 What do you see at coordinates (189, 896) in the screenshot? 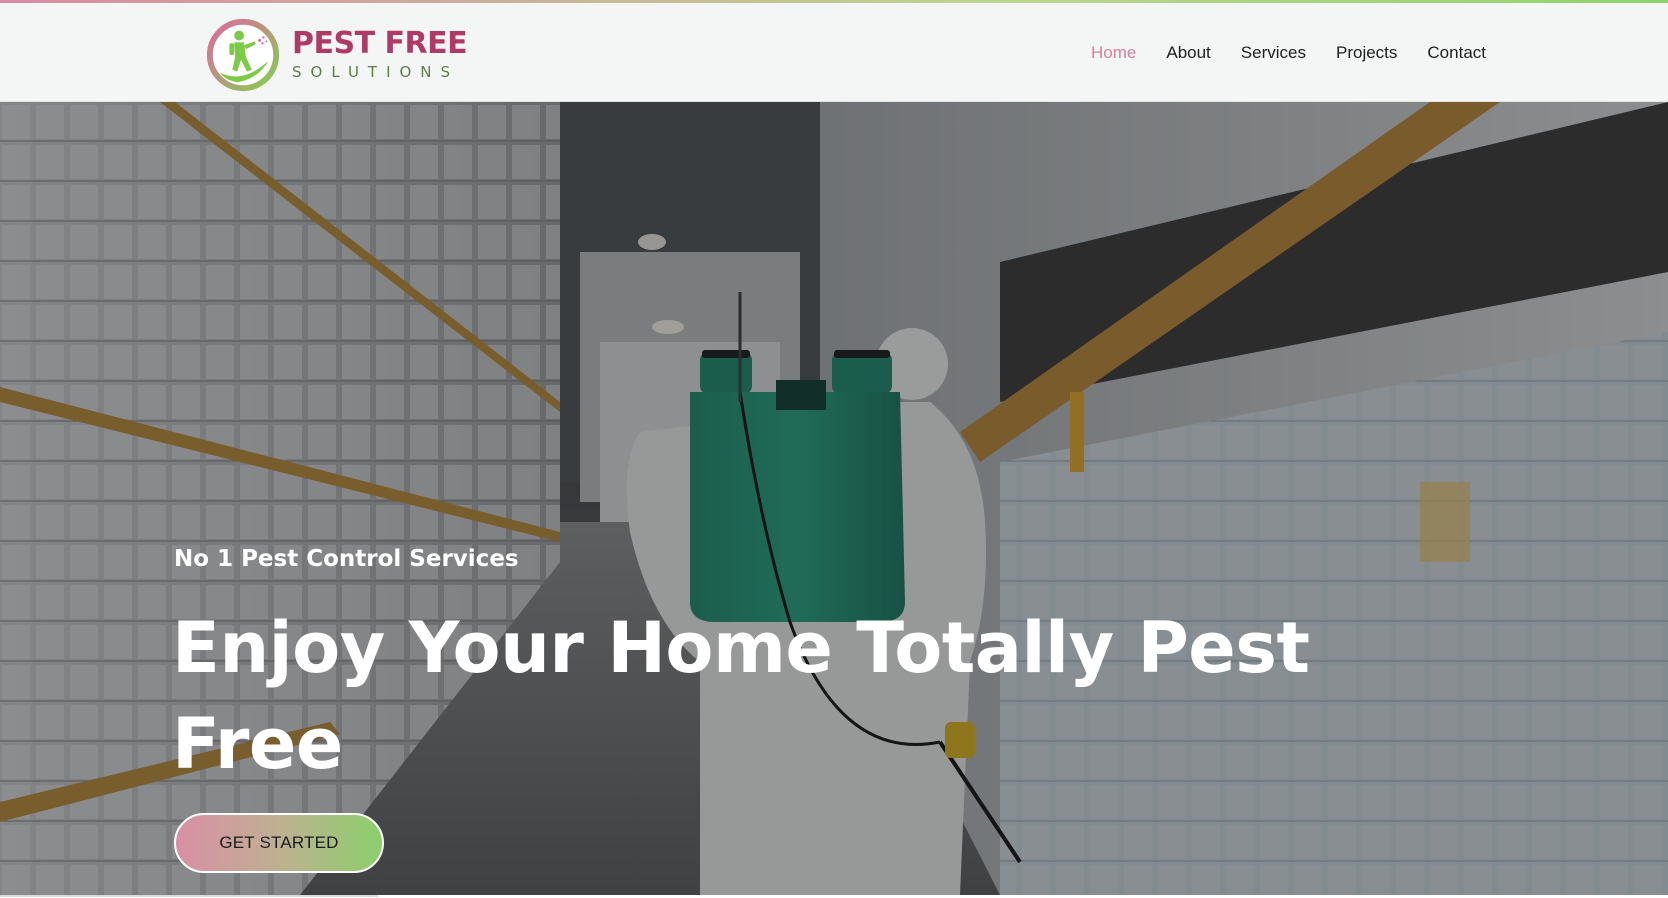
I see `scroll-indicator-line` at bounding box center [189, 896].